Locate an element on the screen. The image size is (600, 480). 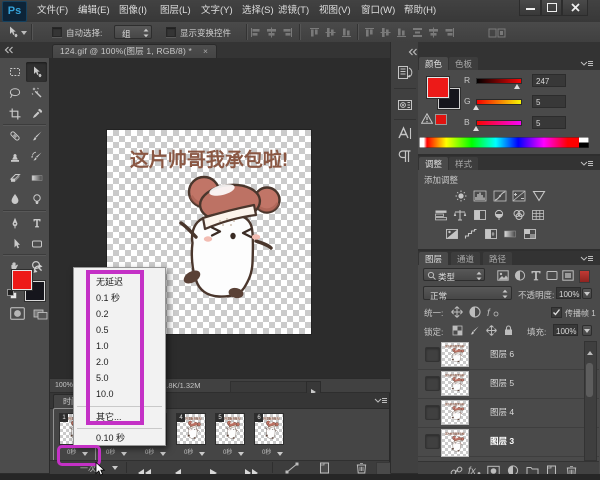
menu-select: 选择(S) is located at coordinates (258, 10).